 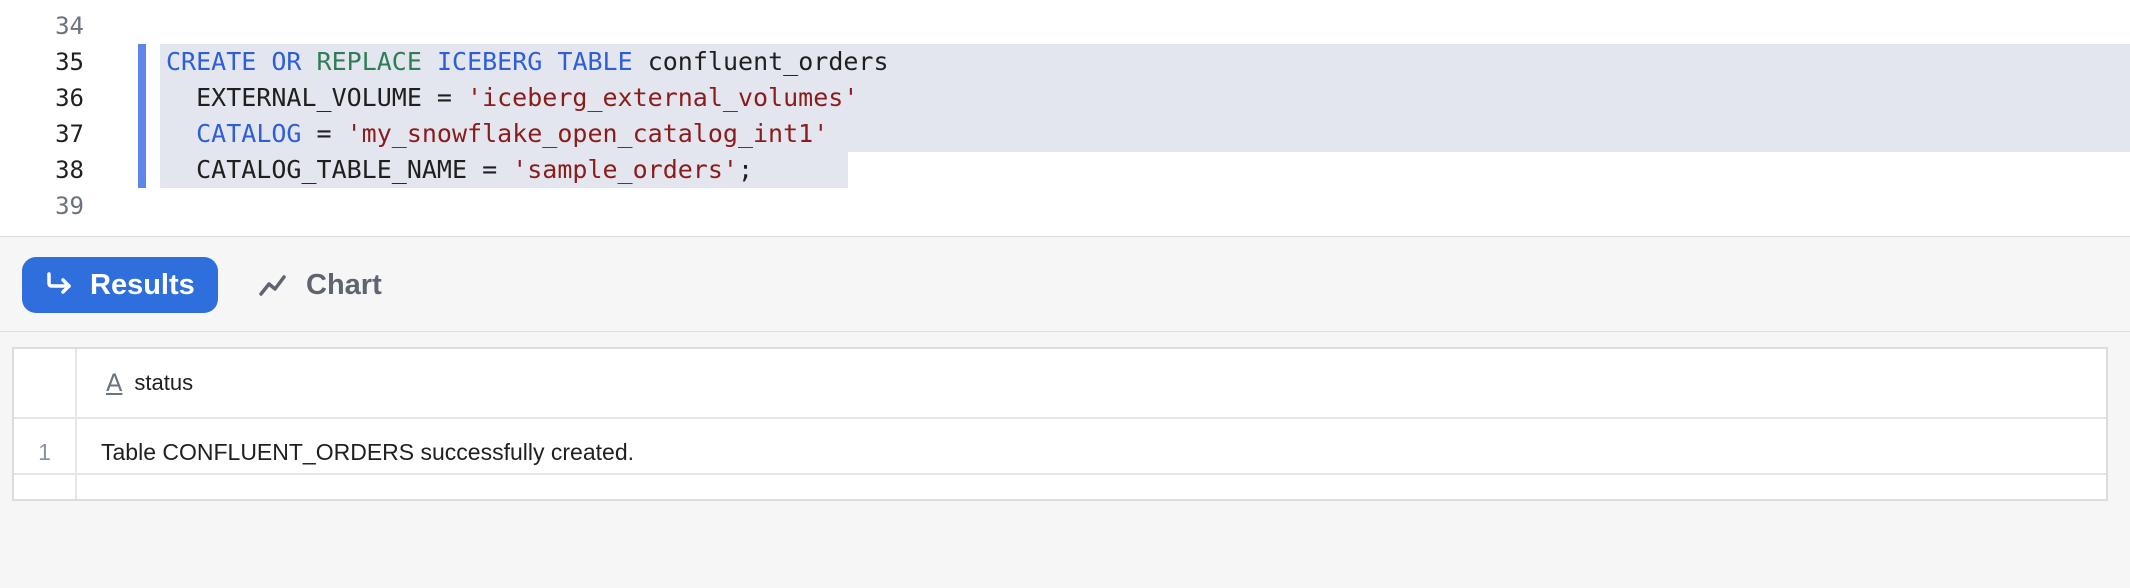 I want to click on tab-chart: Chart, so click(x=320, y=285).